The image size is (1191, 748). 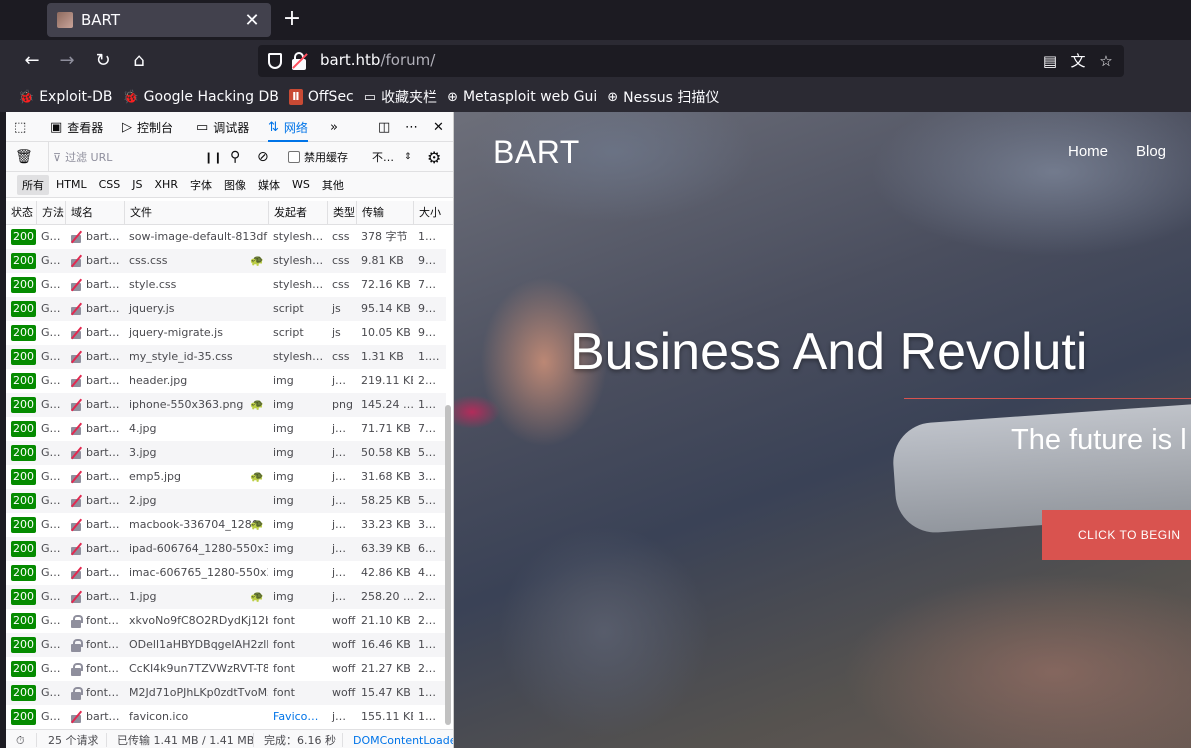 What do you see at coordinates (137, 184) in the screenshot?
I see `type-js: JS` at bounding box center [137, 184].